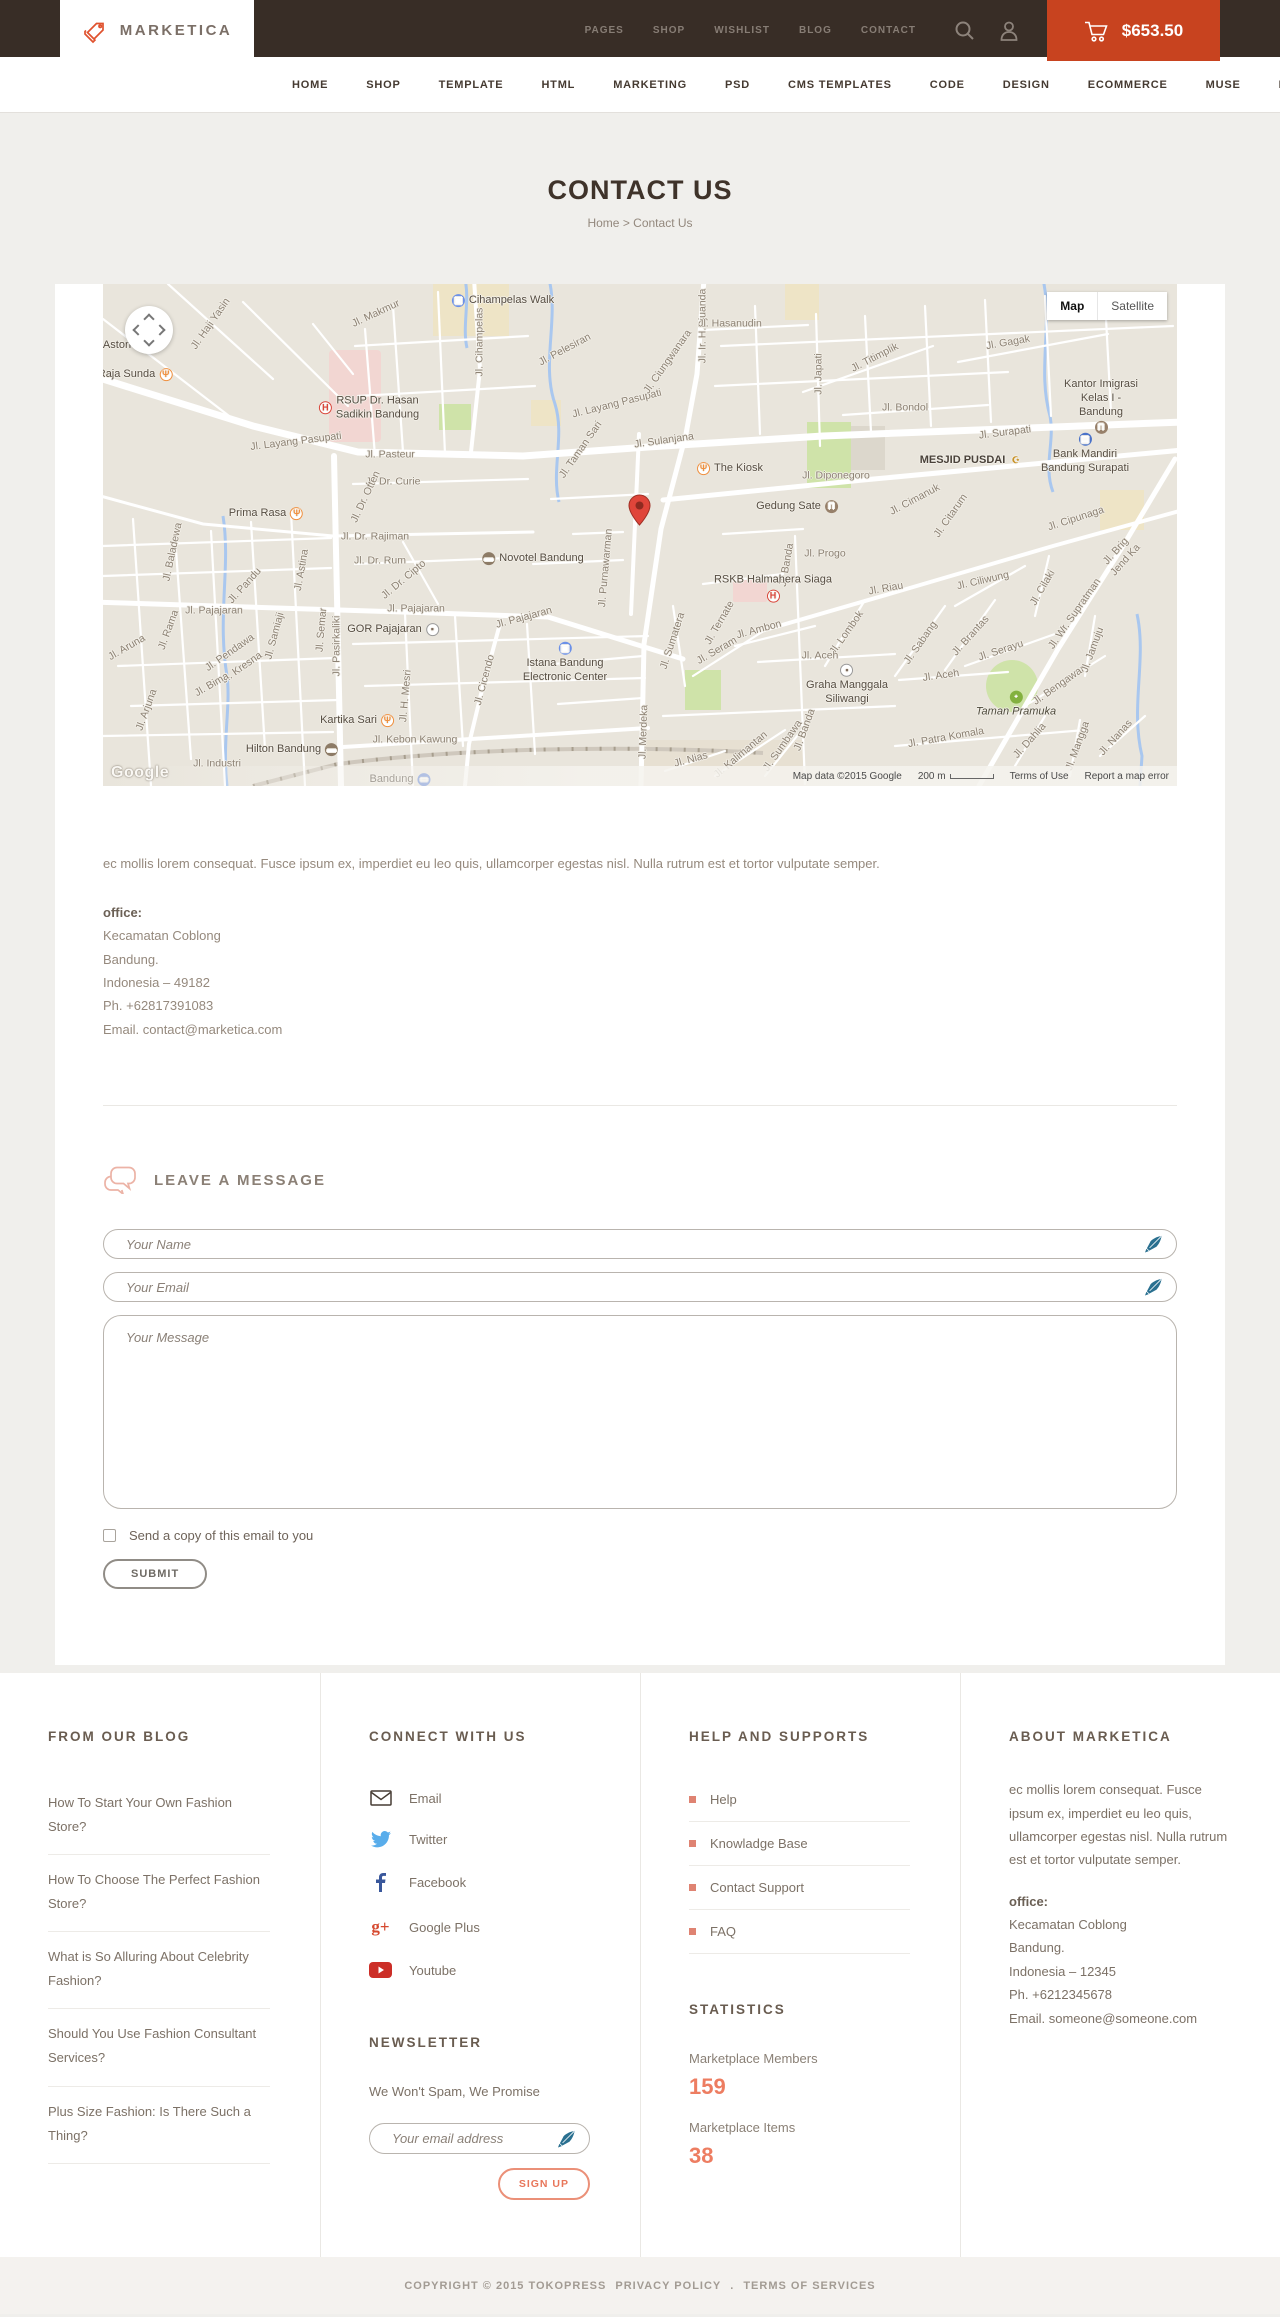  Describe the element at coordinates (160, 330) in the screenshot. I see `pan-right-icon` at that location.